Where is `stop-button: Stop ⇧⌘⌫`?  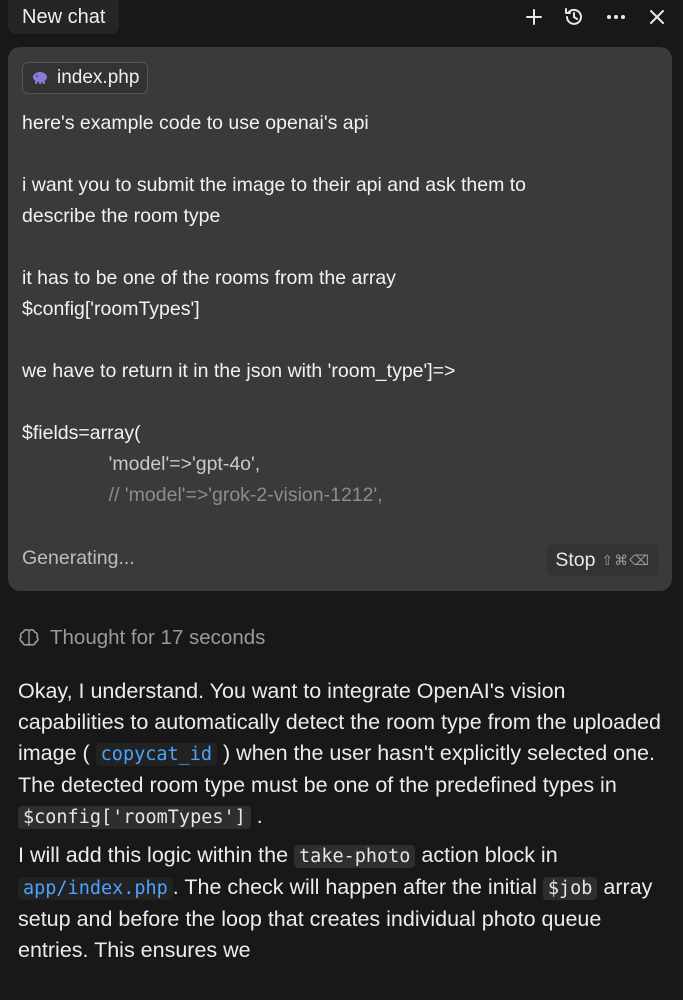
stop-button: Stop ⇧⌘⌫ is located at coordinates (602, 560).